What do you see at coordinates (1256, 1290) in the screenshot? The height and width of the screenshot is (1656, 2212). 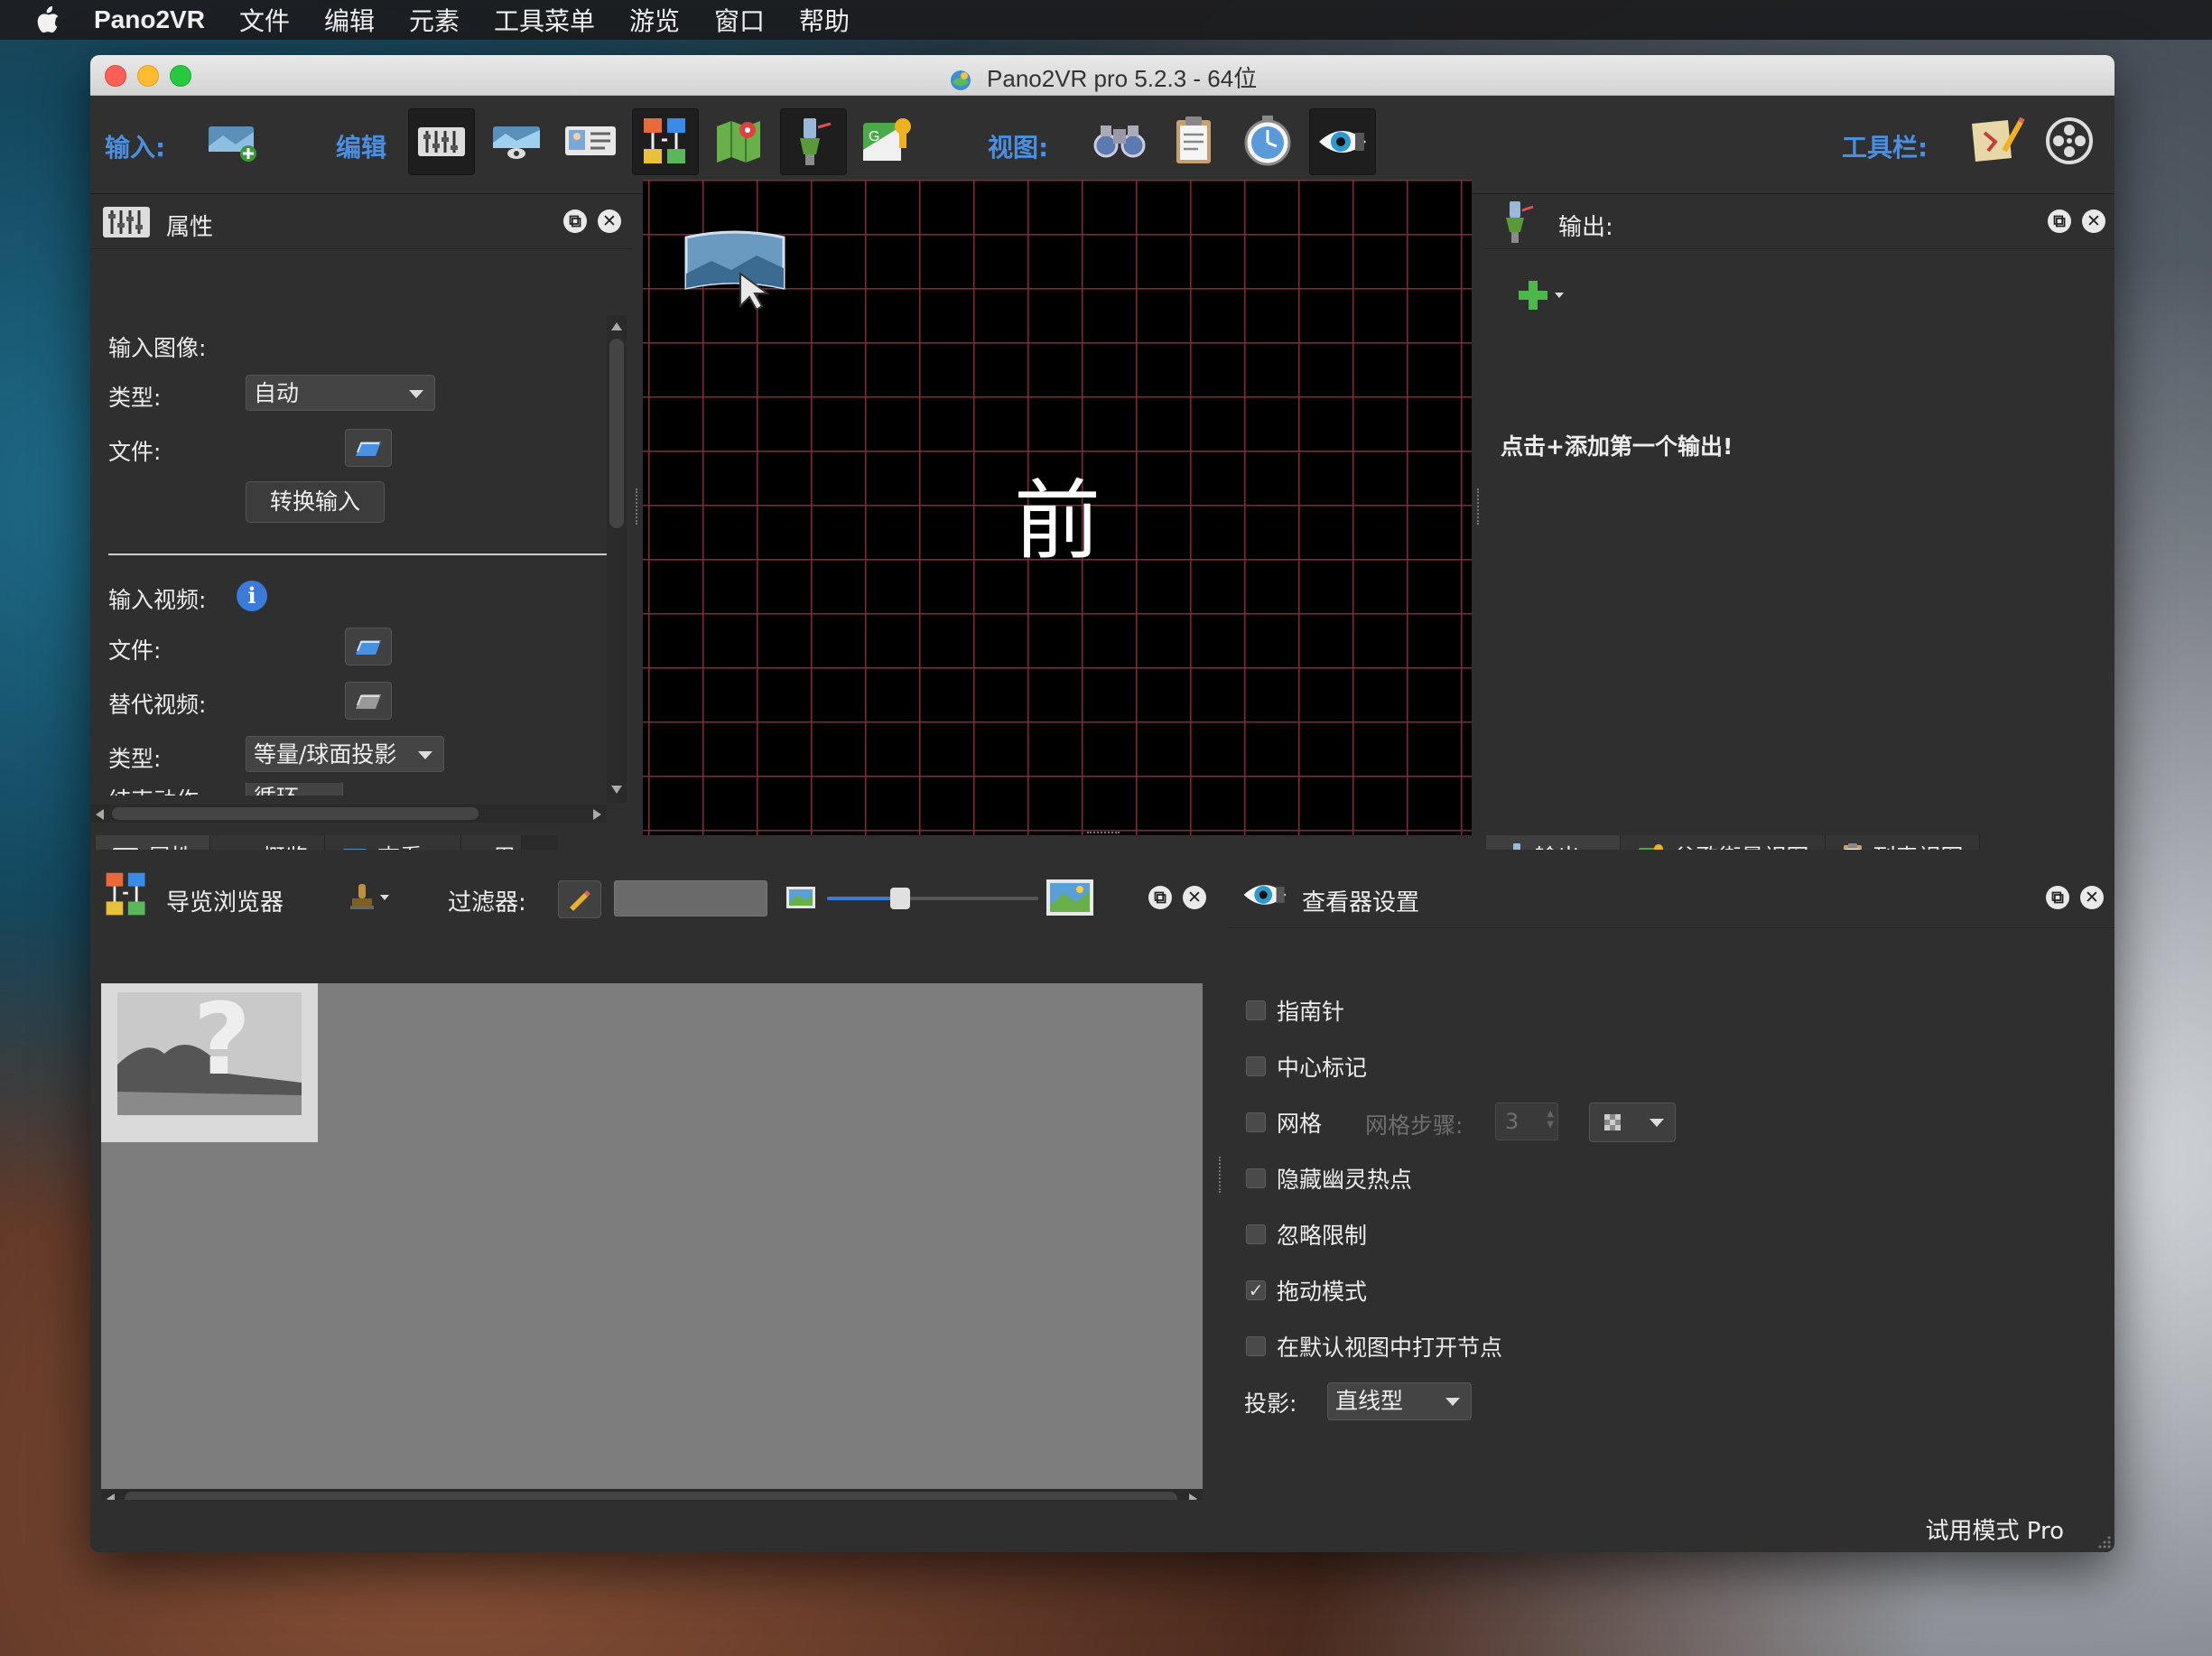 I see `drag-mode-checkbox: ✓` at bounding box center [1256, 1290].